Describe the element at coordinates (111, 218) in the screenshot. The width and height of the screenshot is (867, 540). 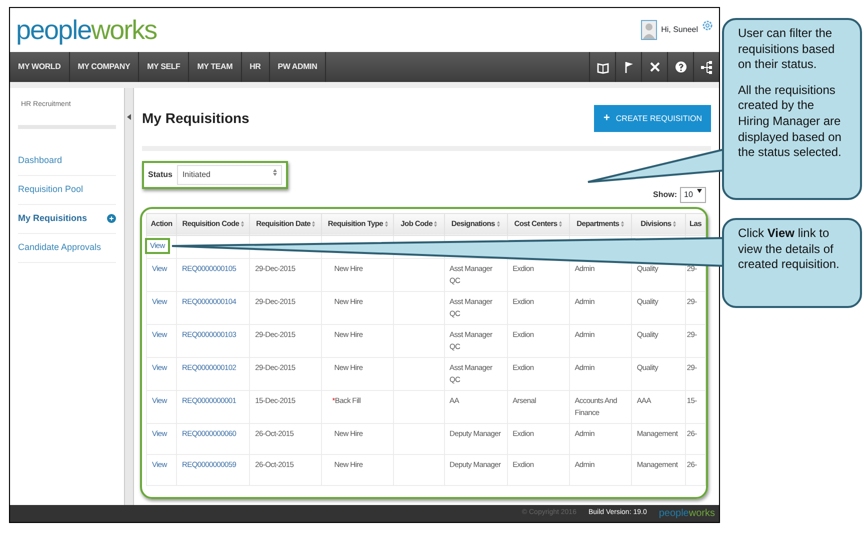
I see `plus-circle-icon` at that location.